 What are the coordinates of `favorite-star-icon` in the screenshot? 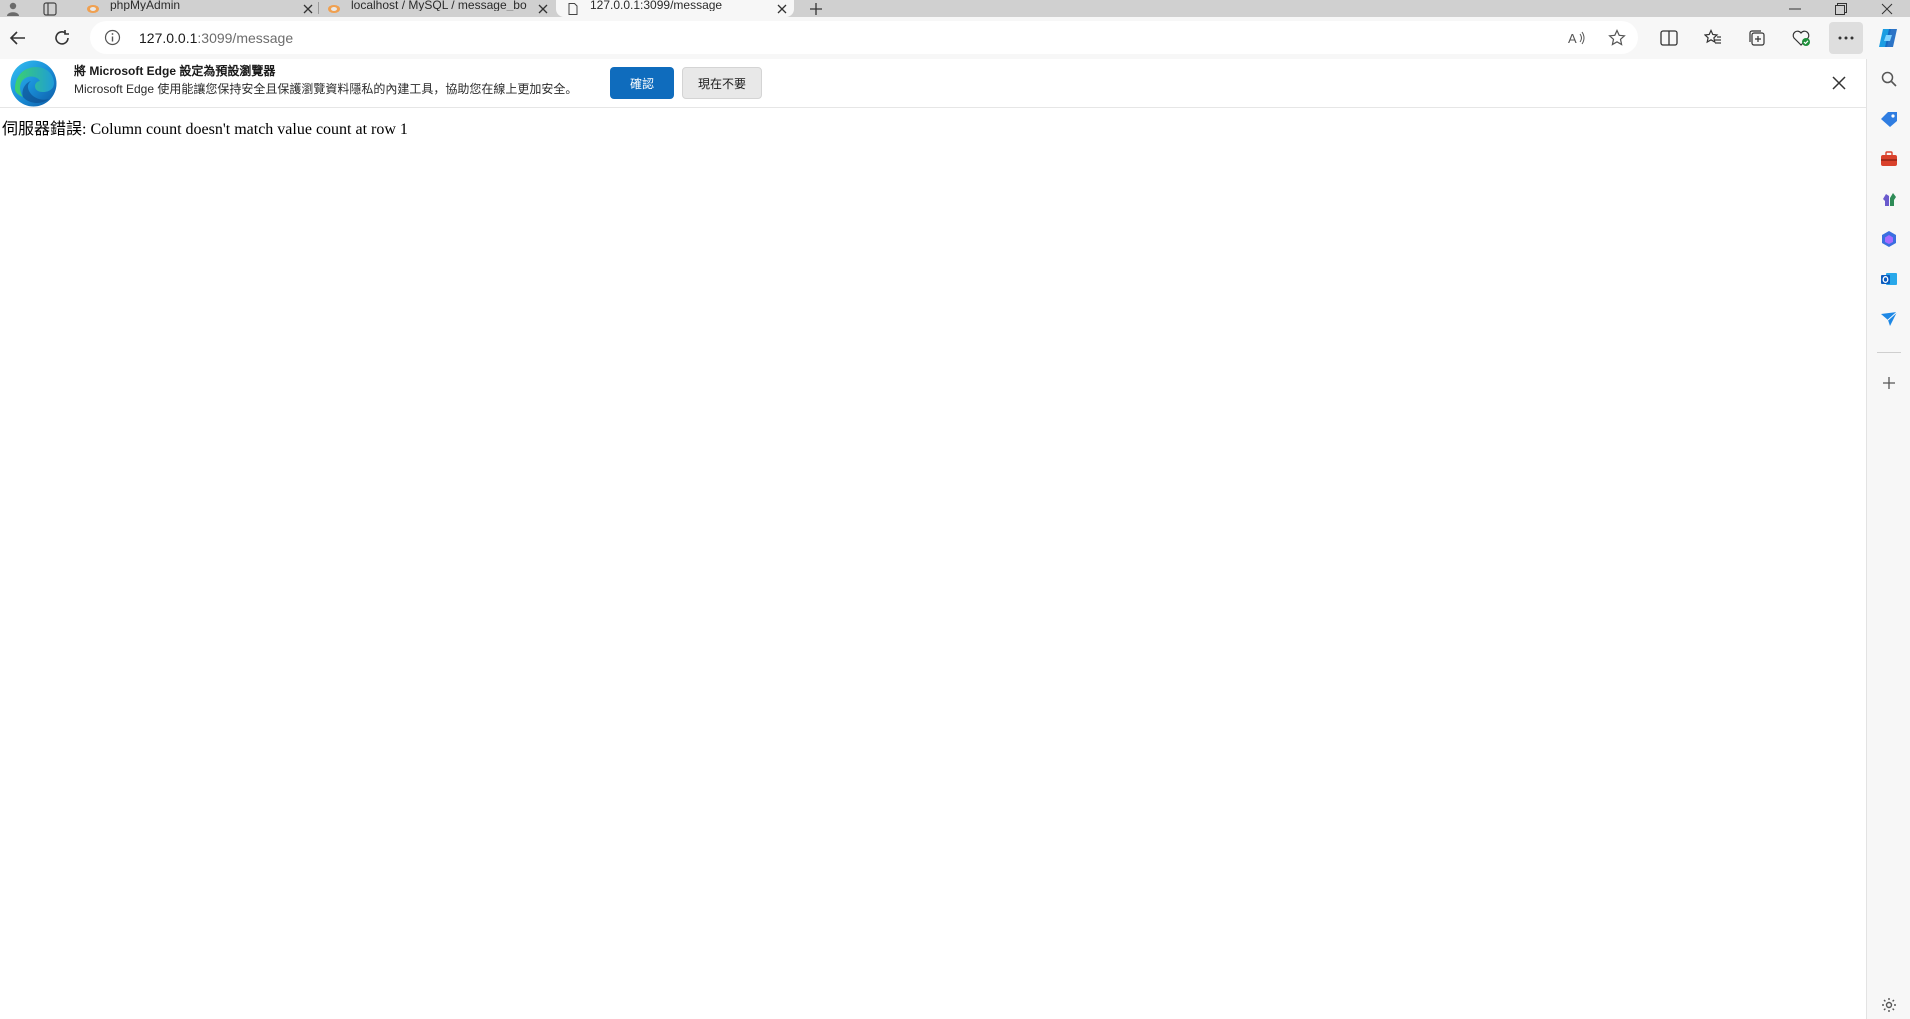 It's located at (1617, 38).